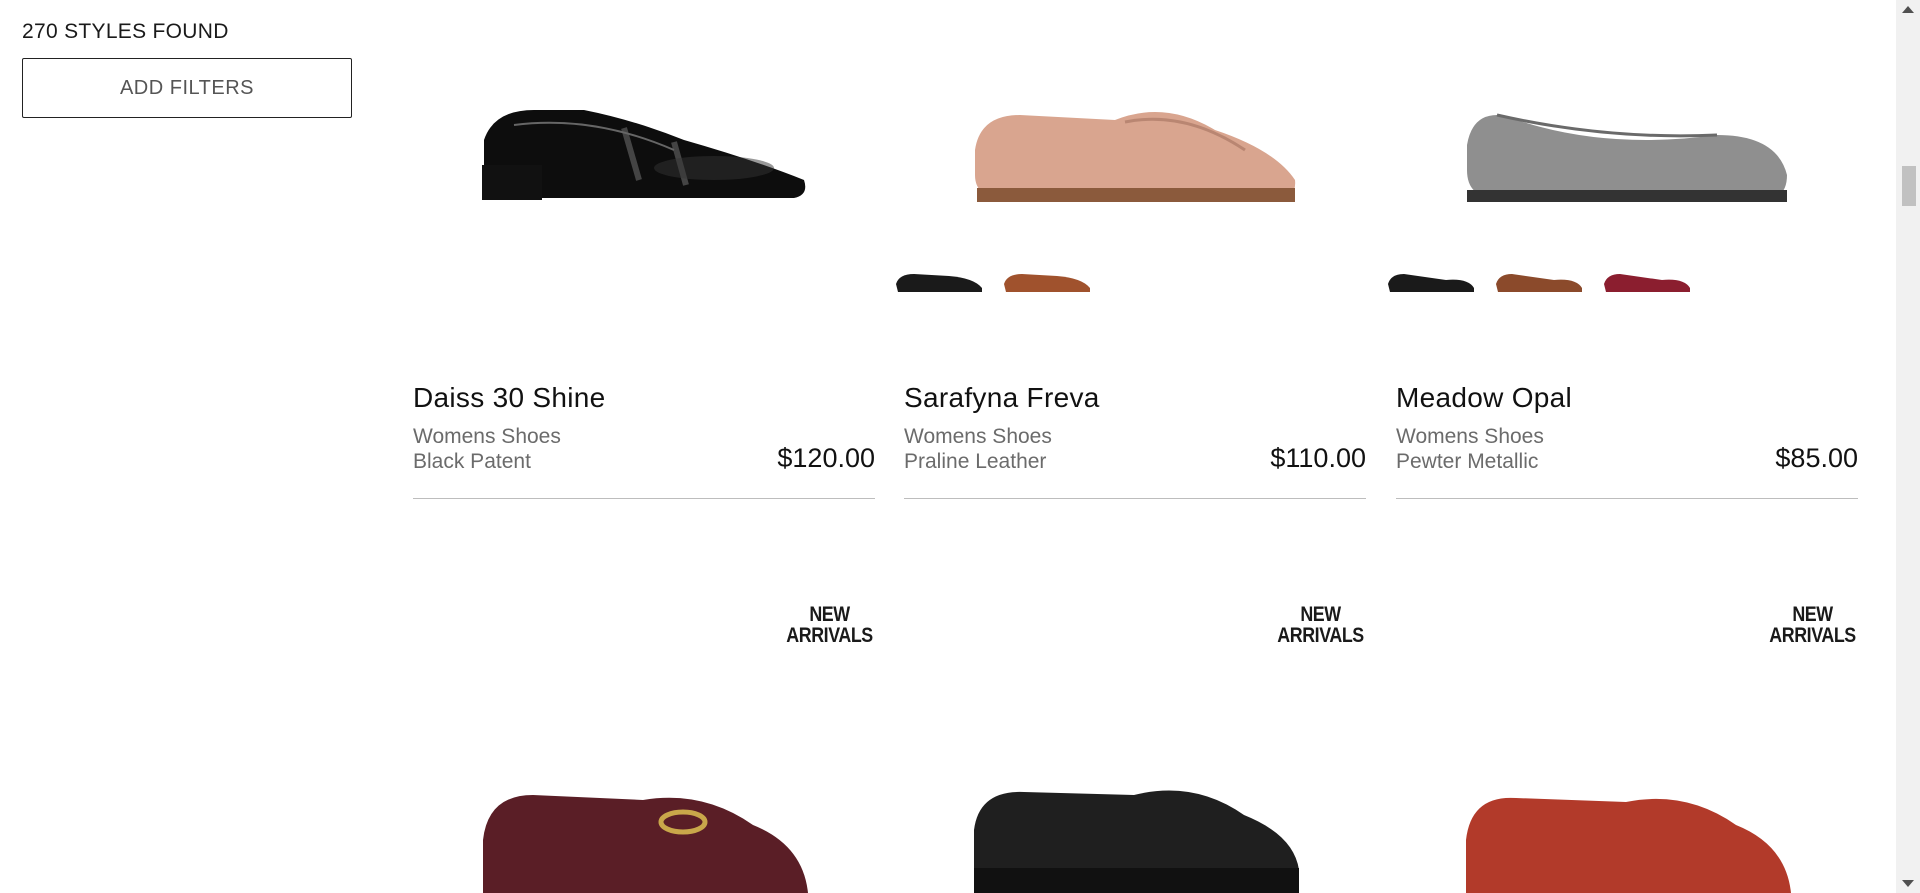 This screenshot has height=893, width=1920. Describe the element at coordinates (1134, 831) in the screenshot. I see `black-platform-loafer-shoe-image` at that location.